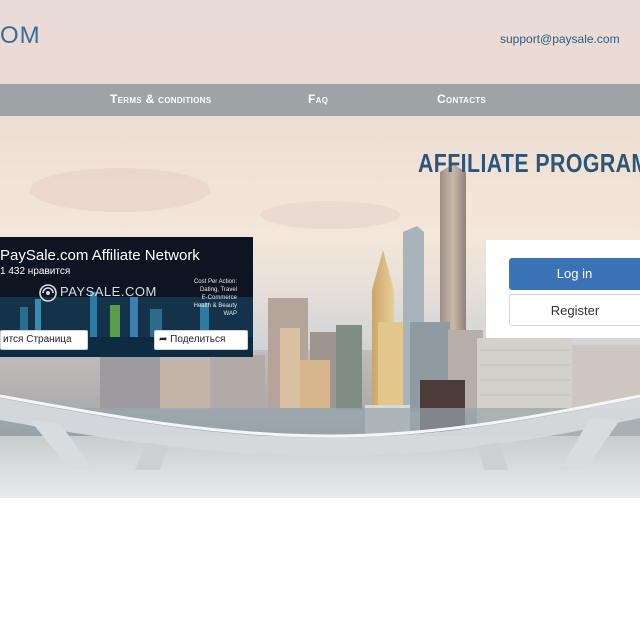 The image size is (640, 640). Describe the element at coordinates (218, 290) in the screenshot. I see `fb-tagline-line: Dating, Travel` at that location.